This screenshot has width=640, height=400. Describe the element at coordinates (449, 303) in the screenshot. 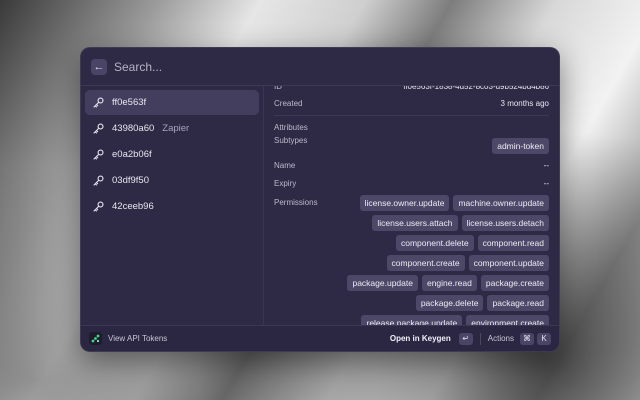

I see `permission-tag: package.delete` at that location.